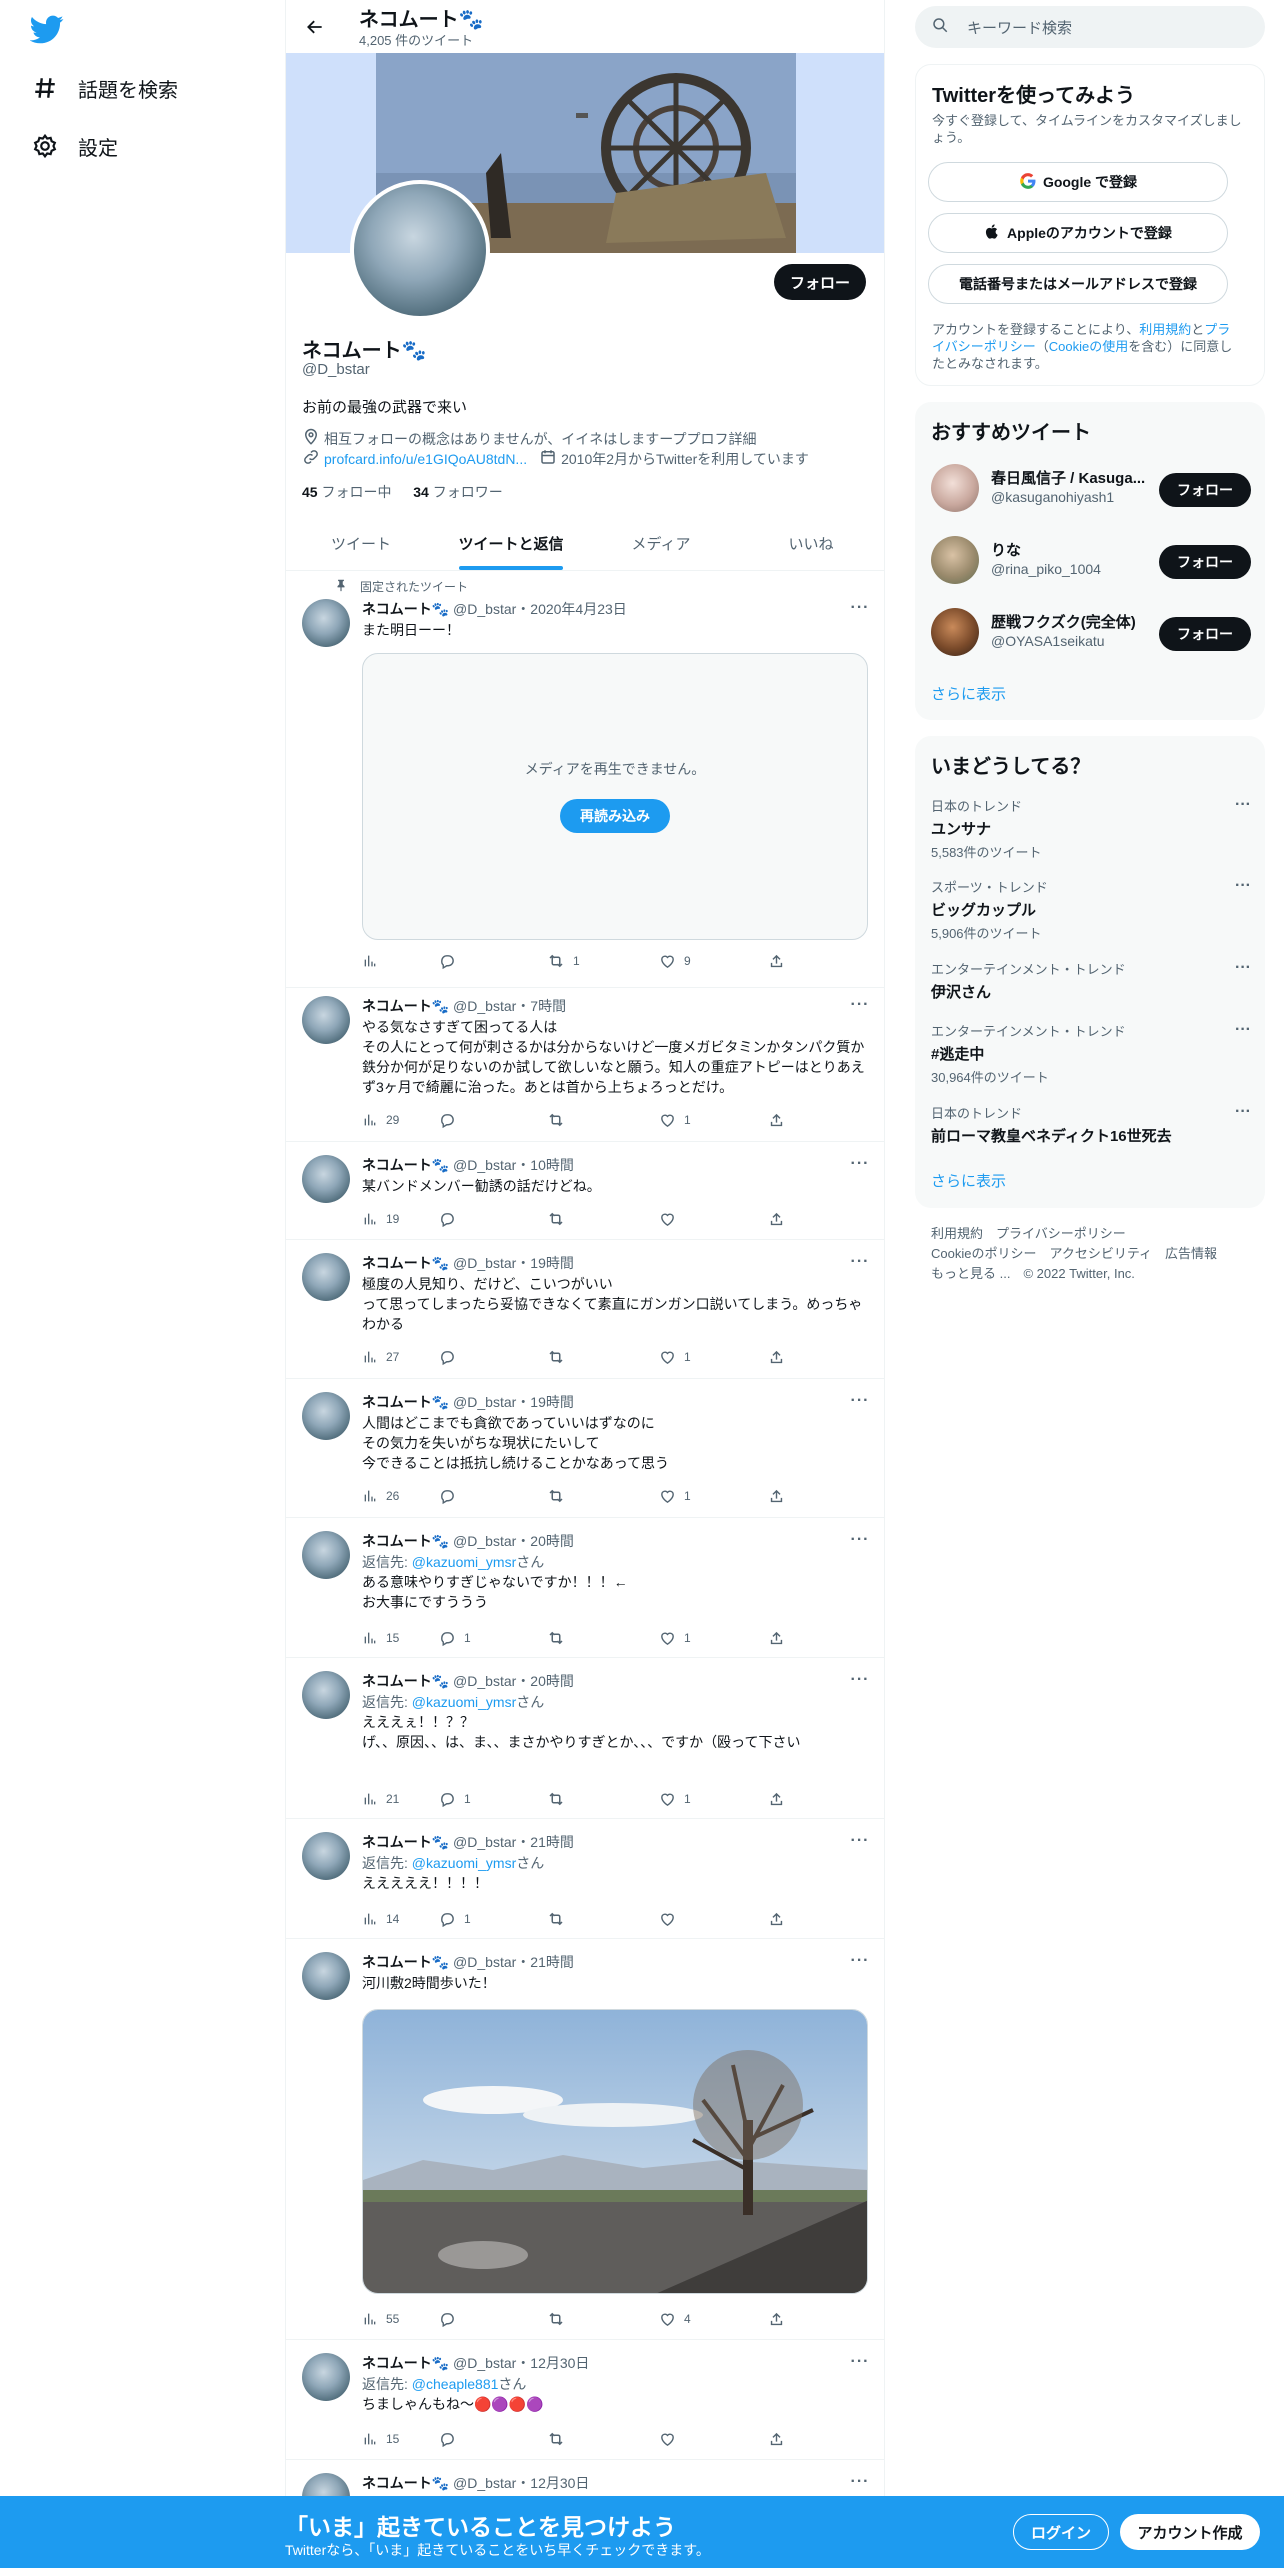  I want to click on tab-likes: いいね, so click(810, 543).